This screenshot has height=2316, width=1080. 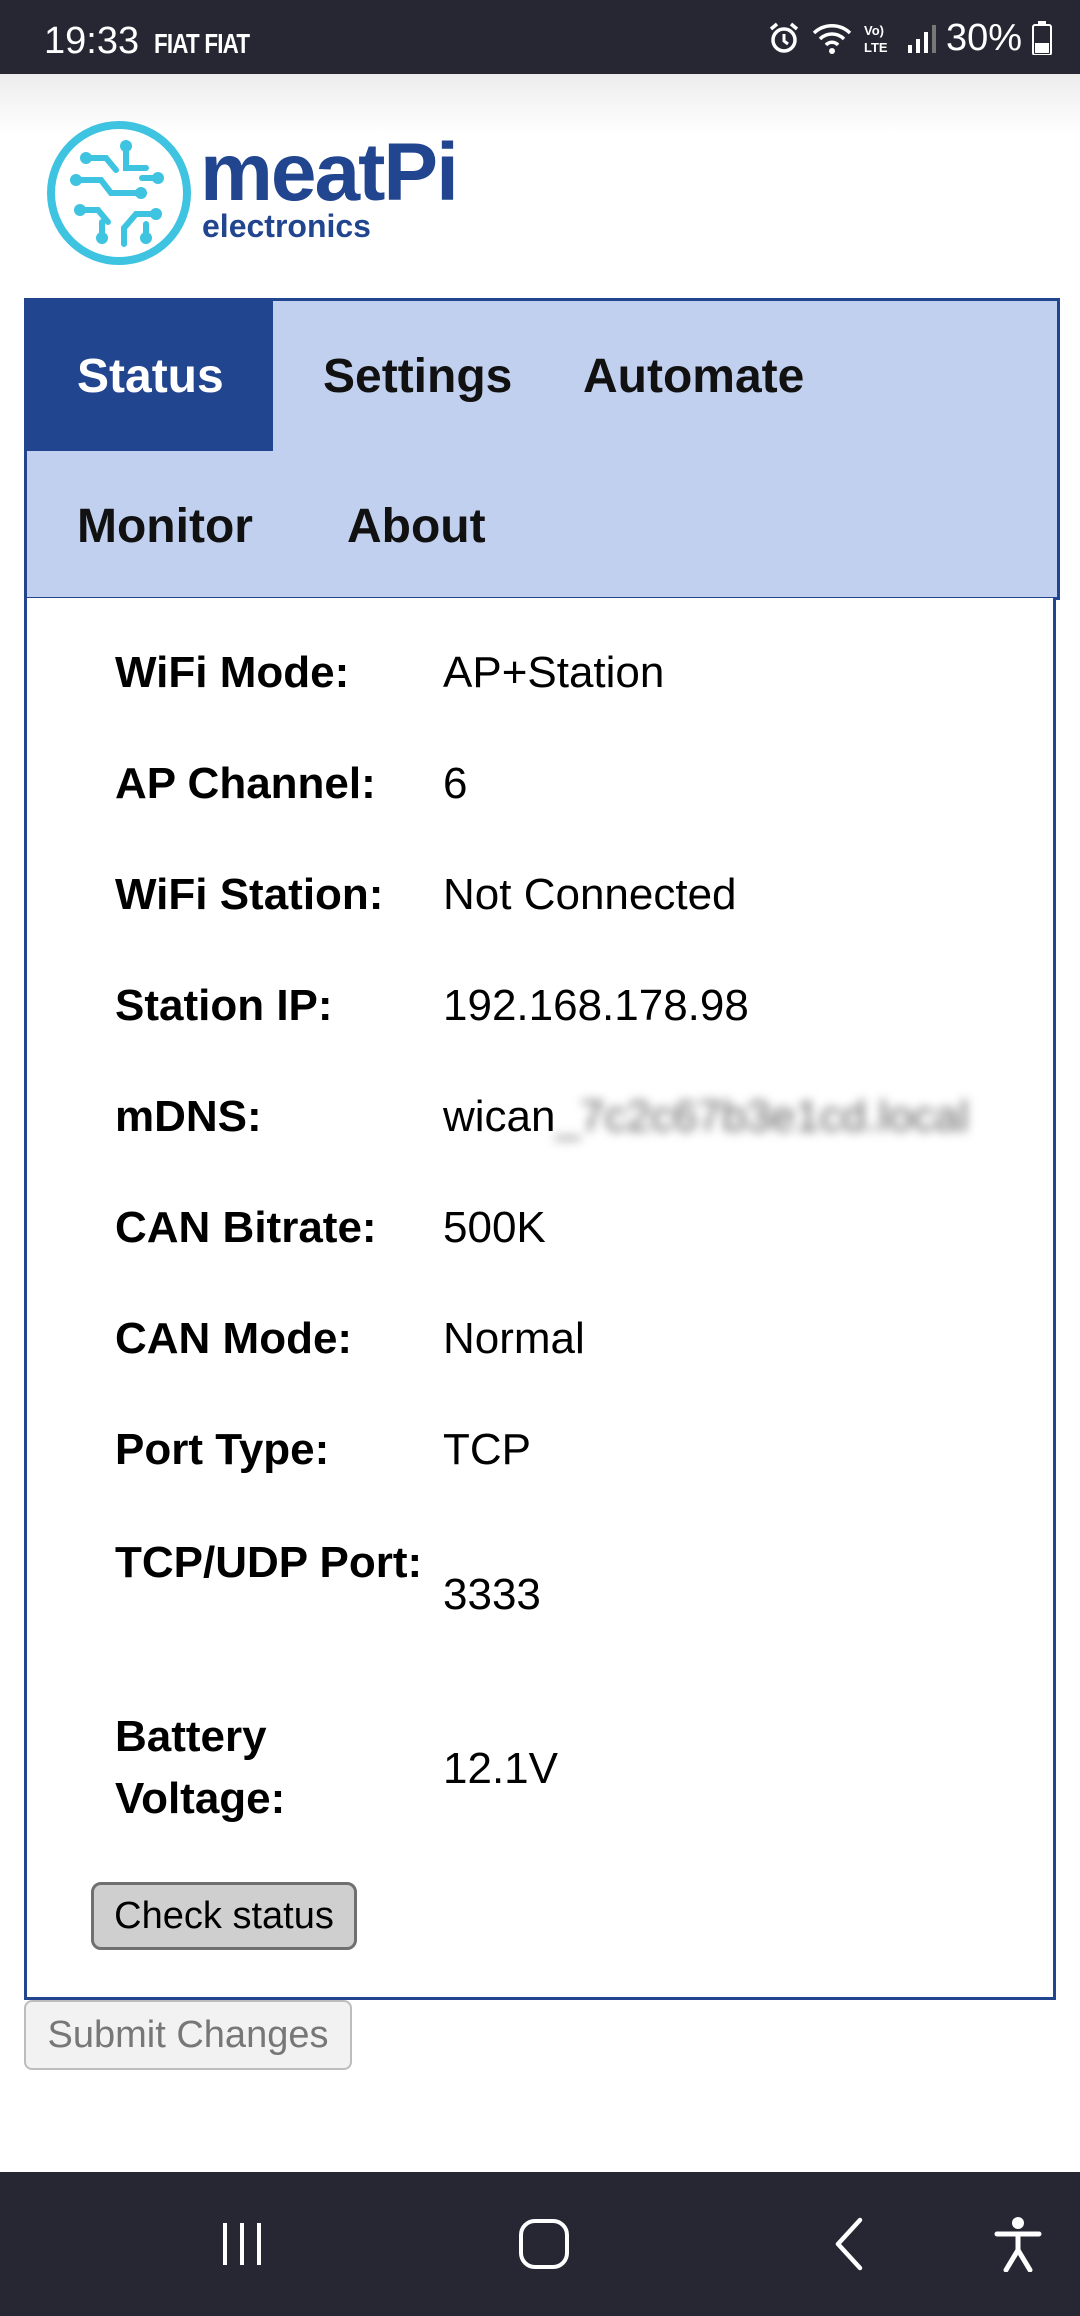 I want to click on svg-text: Vo), so click(x=874, y=30).